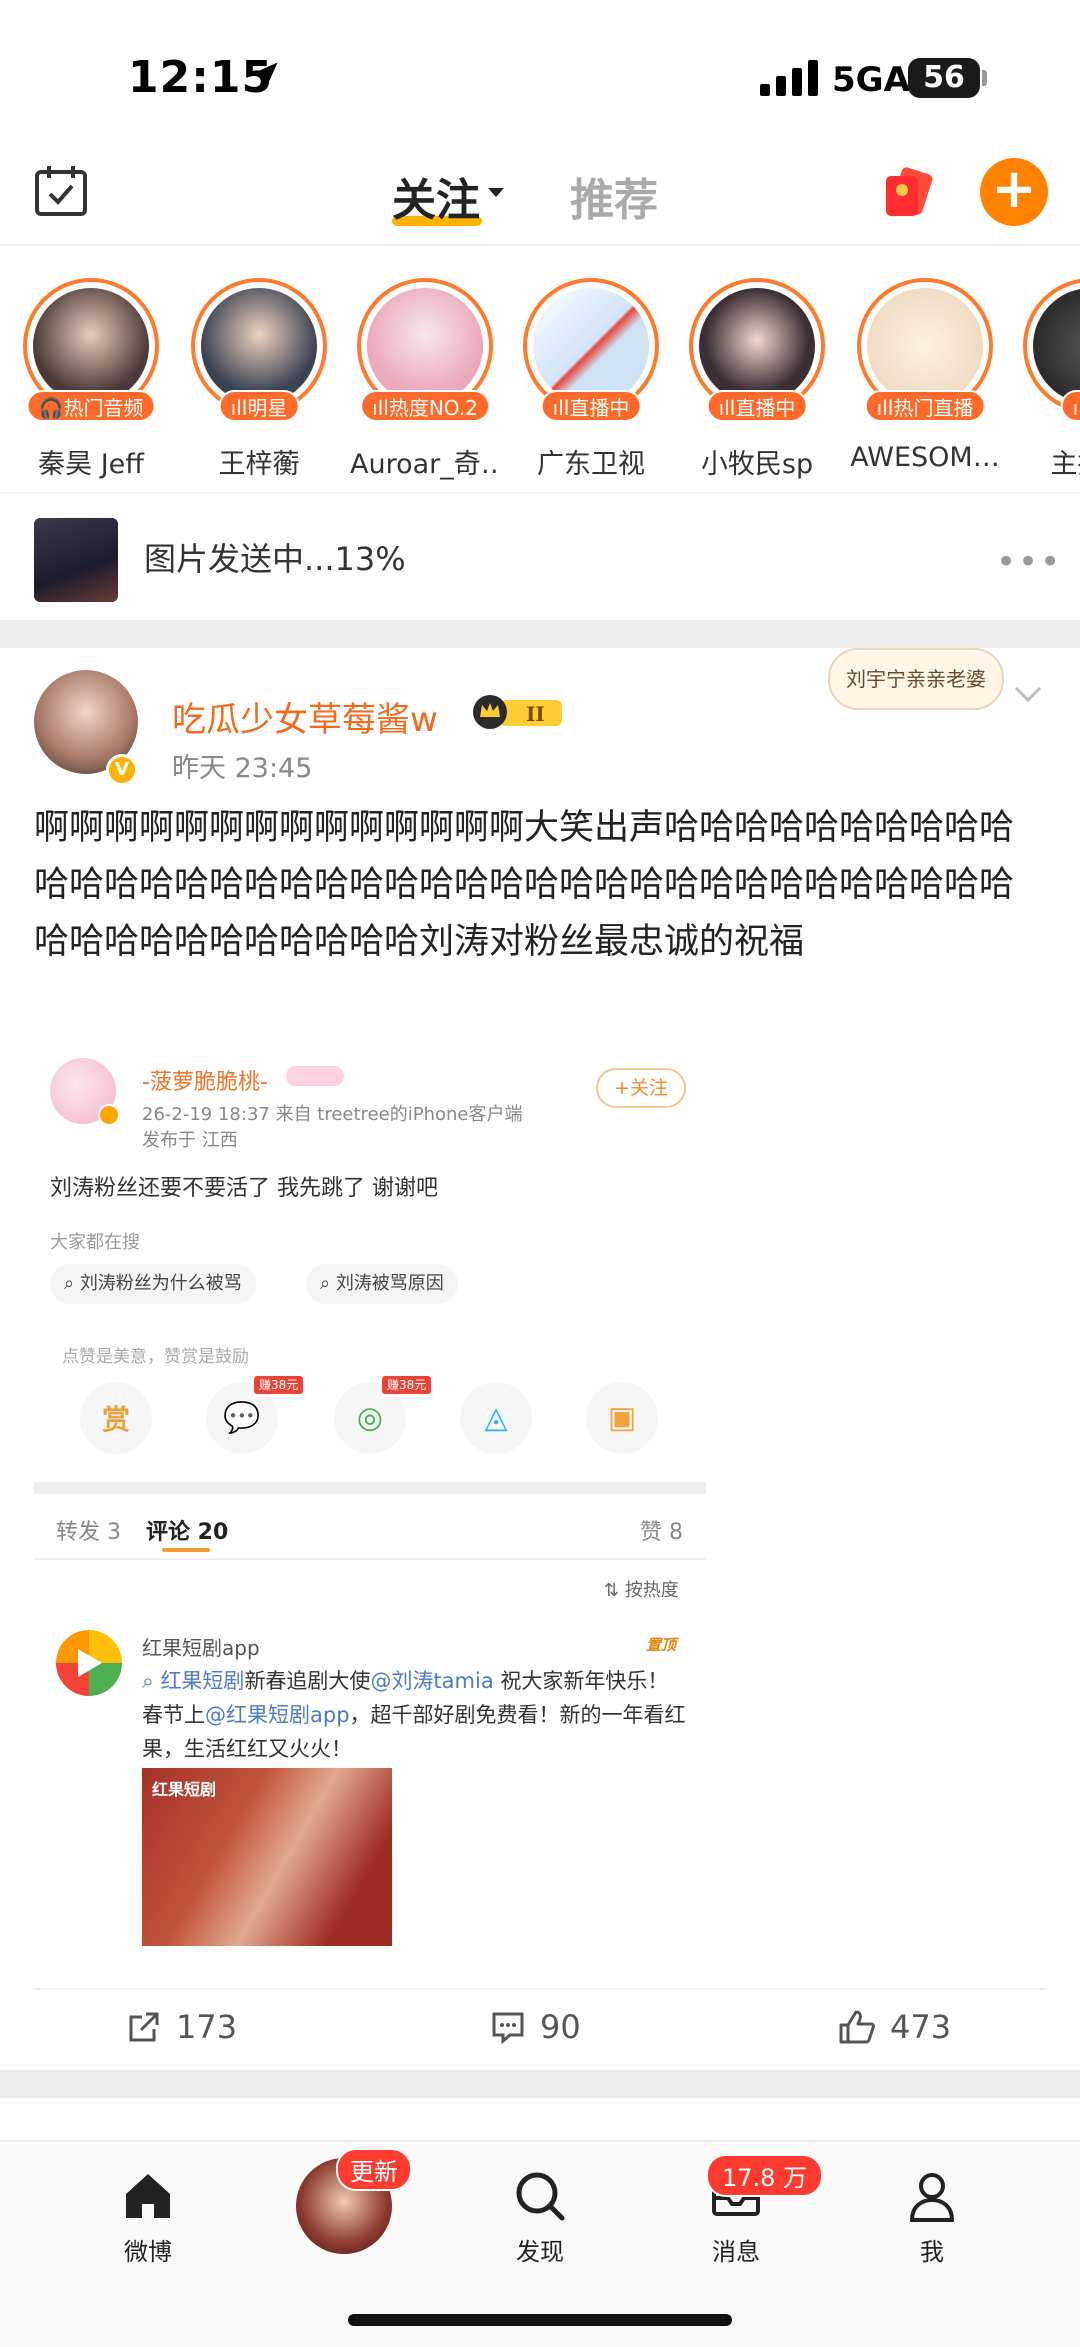  What do you see at coordinates (259, 406) in the screenshot?
I see `story-badge: ıll明星` at bounding box center [259, 406].